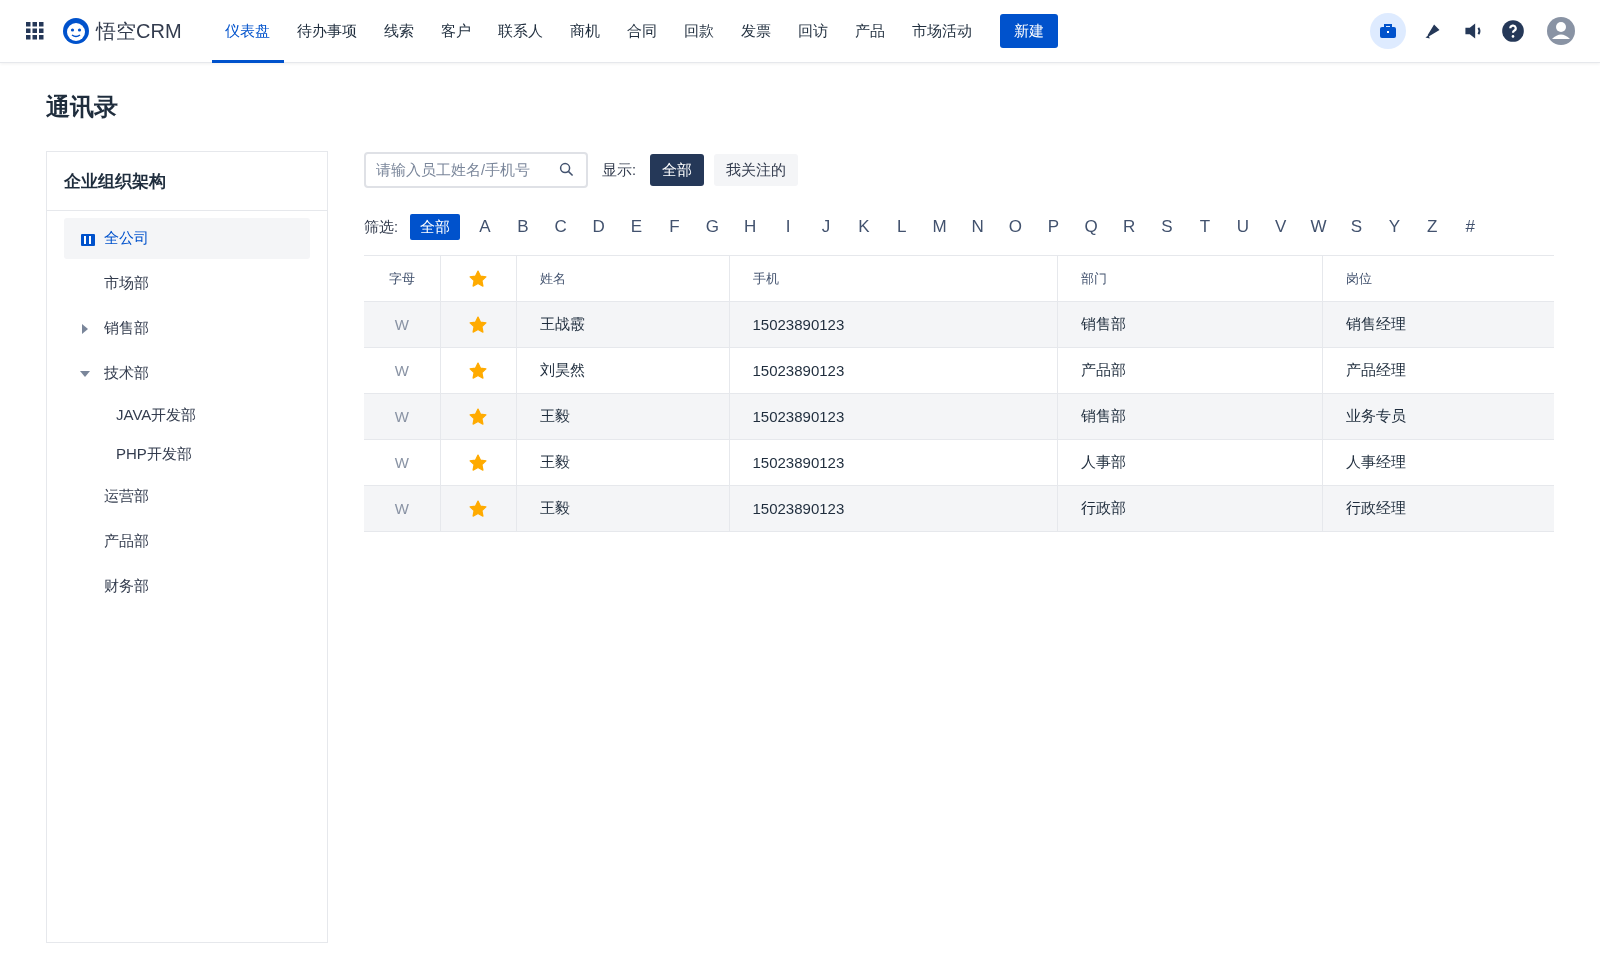 This screenshot has height=974, width=1600. I want to click on department-item: JAVA开发部, so click(187, 415).